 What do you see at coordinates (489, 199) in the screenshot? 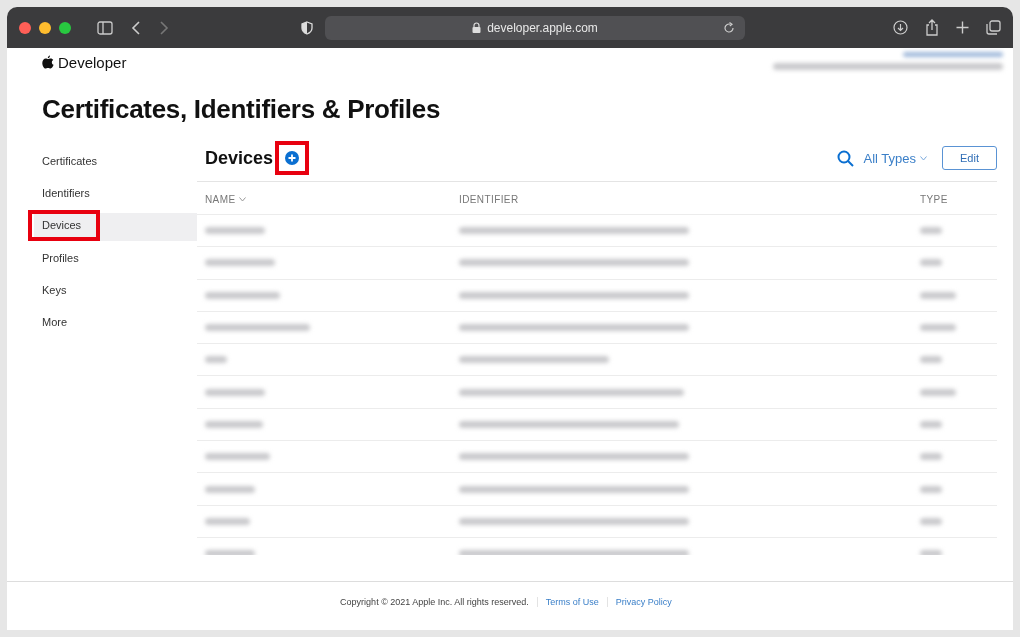
I see `column-header: IDENTIFIER` at bounding box center [489, 199].